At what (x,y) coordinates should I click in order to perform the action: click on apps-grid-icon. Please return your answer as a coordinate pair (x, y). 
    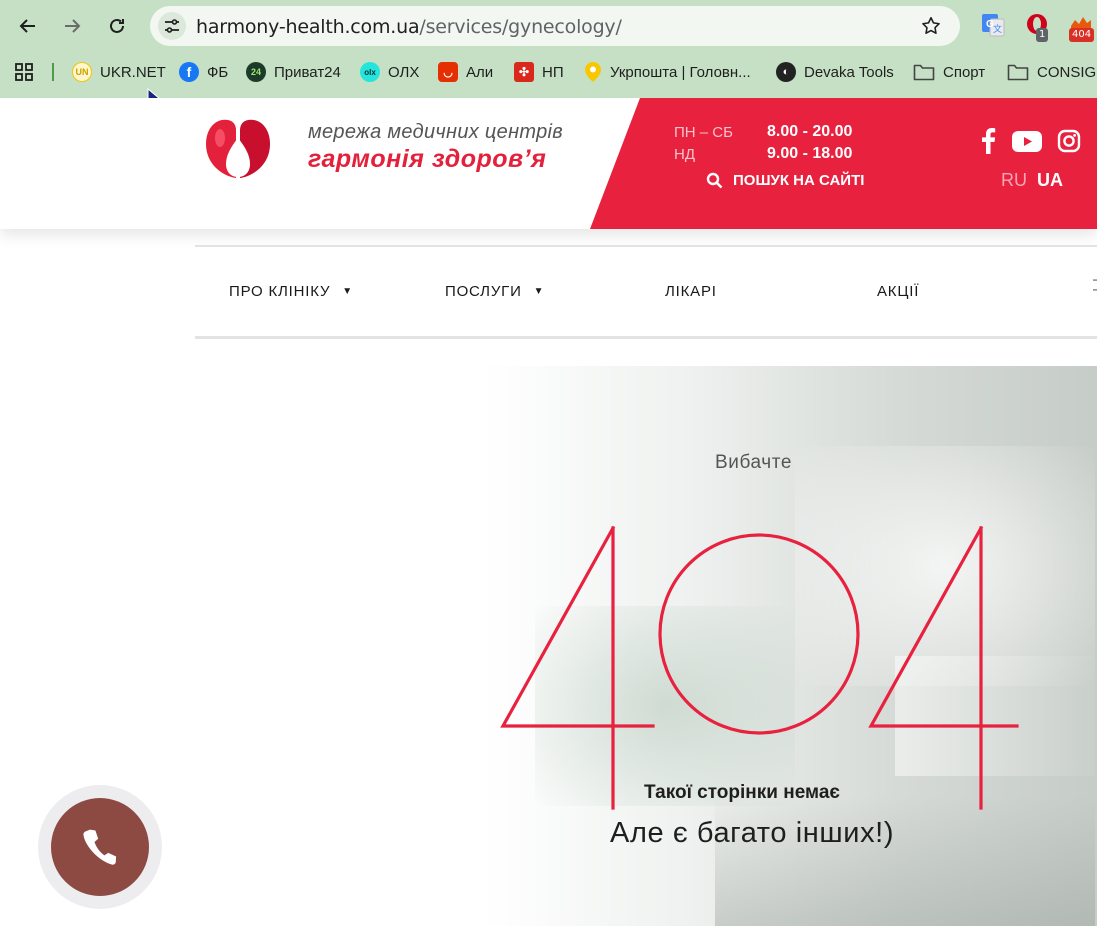
    Looking at the image, I should click on (24, 72).